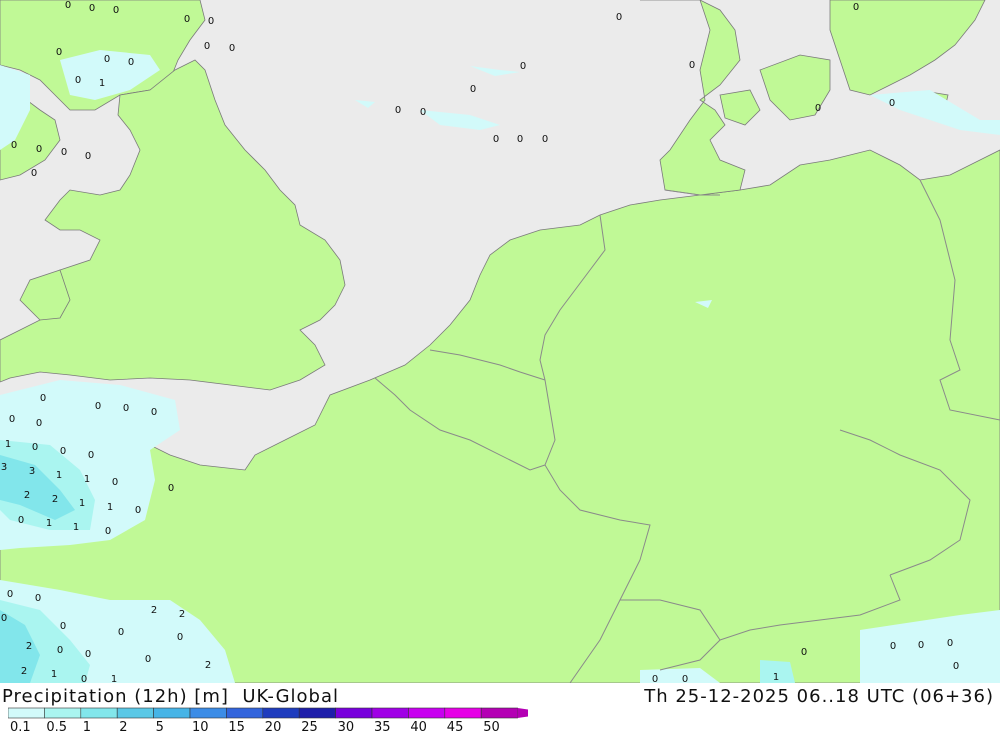  Describe the element at coordinates (819, 696) in the screenshot. I see `valid-time: Th 25-12-2025 06..18 UTC (06+36)` at that location.